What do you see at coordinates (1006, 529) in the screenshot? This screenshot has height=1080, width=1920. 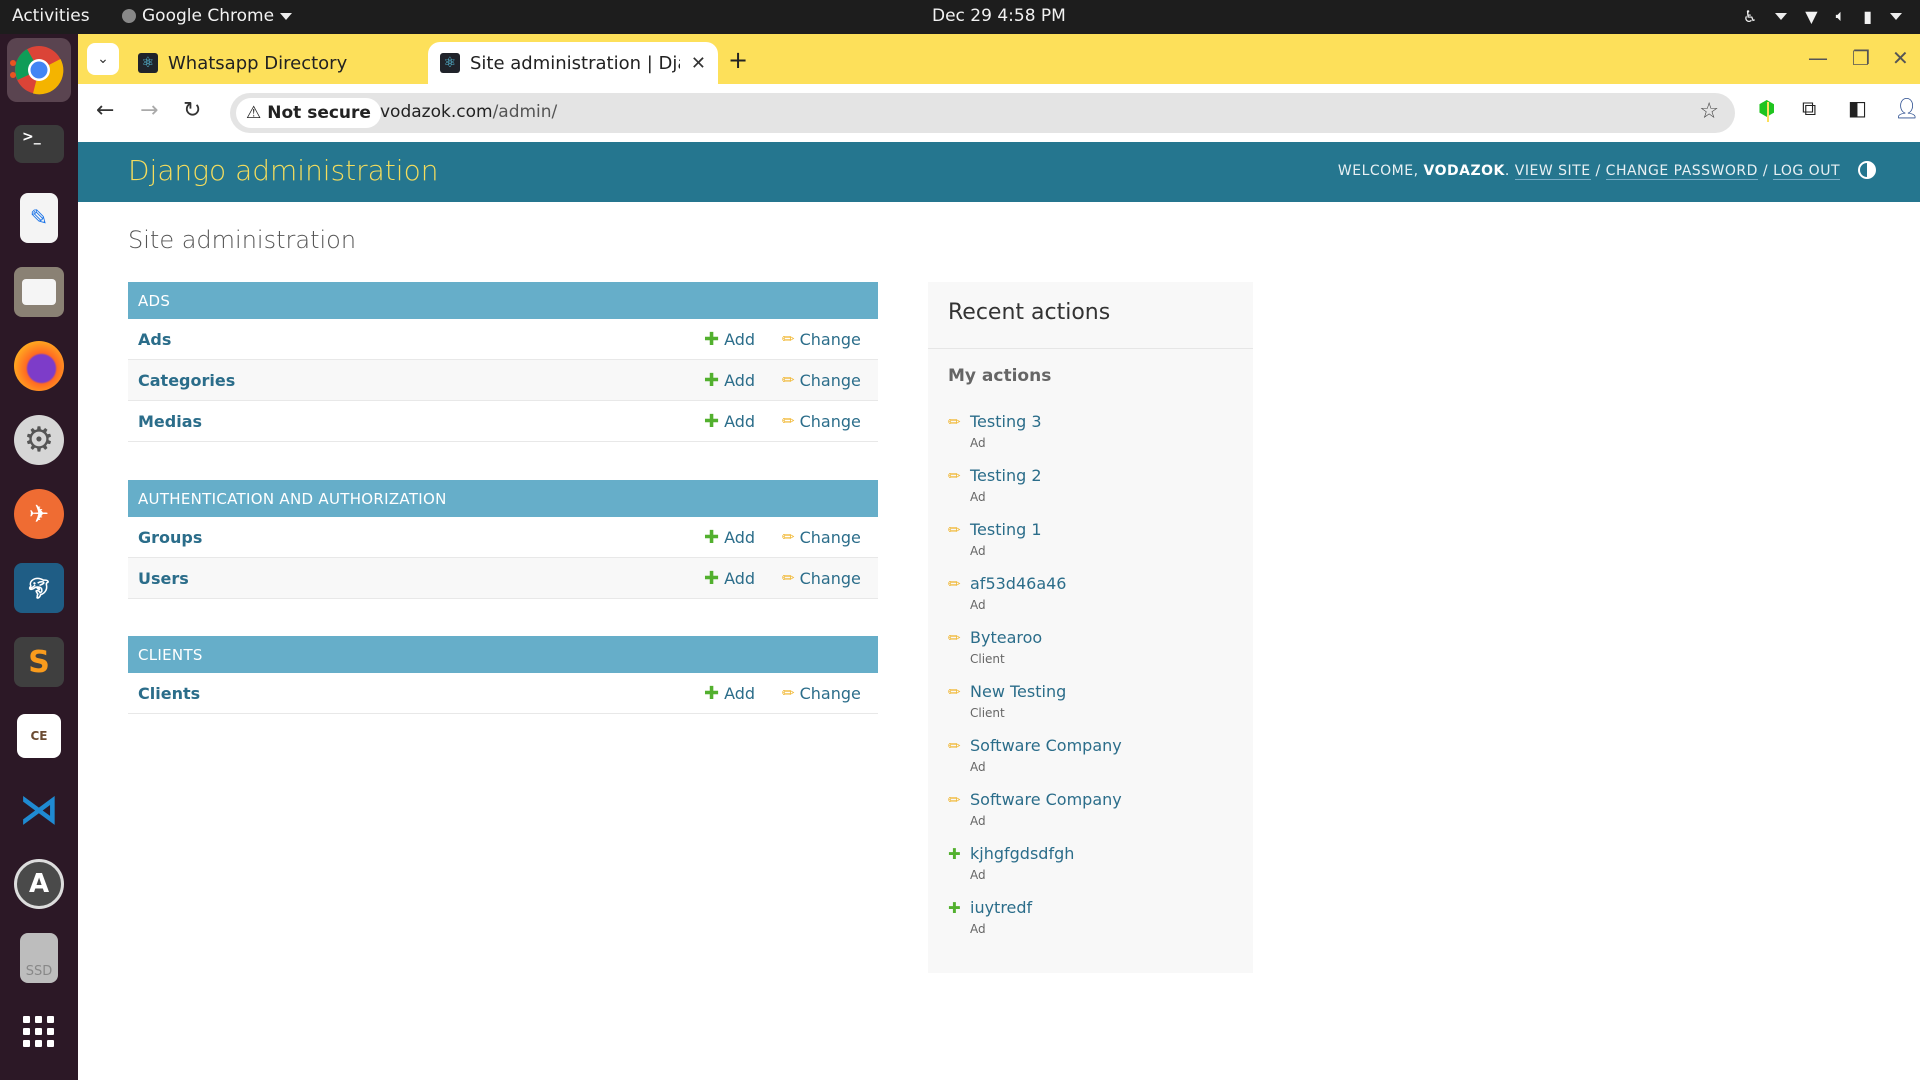 I see `recent-action-link: Testing 1` at bounding box center [1006, 529].